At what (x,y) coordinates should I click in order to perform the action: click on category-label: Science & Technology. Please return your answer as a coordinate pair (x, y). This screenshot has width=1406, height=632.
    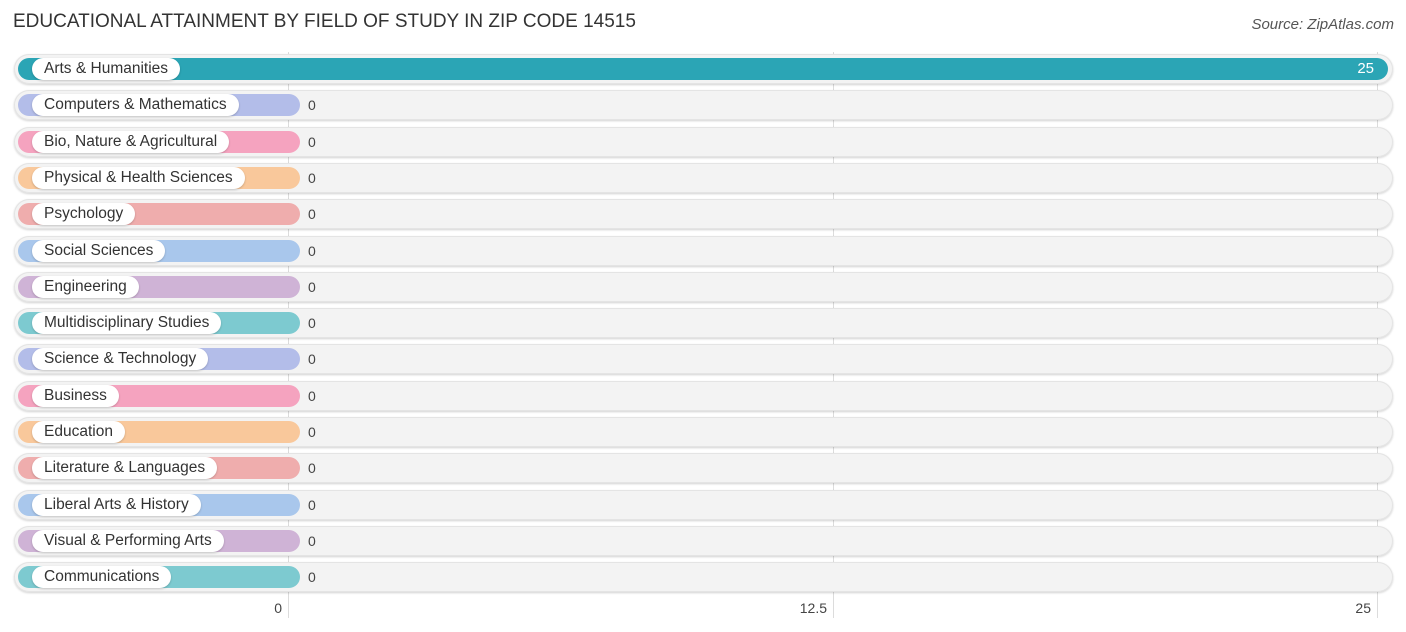
    Looking at the image, I should click on (120, 359).